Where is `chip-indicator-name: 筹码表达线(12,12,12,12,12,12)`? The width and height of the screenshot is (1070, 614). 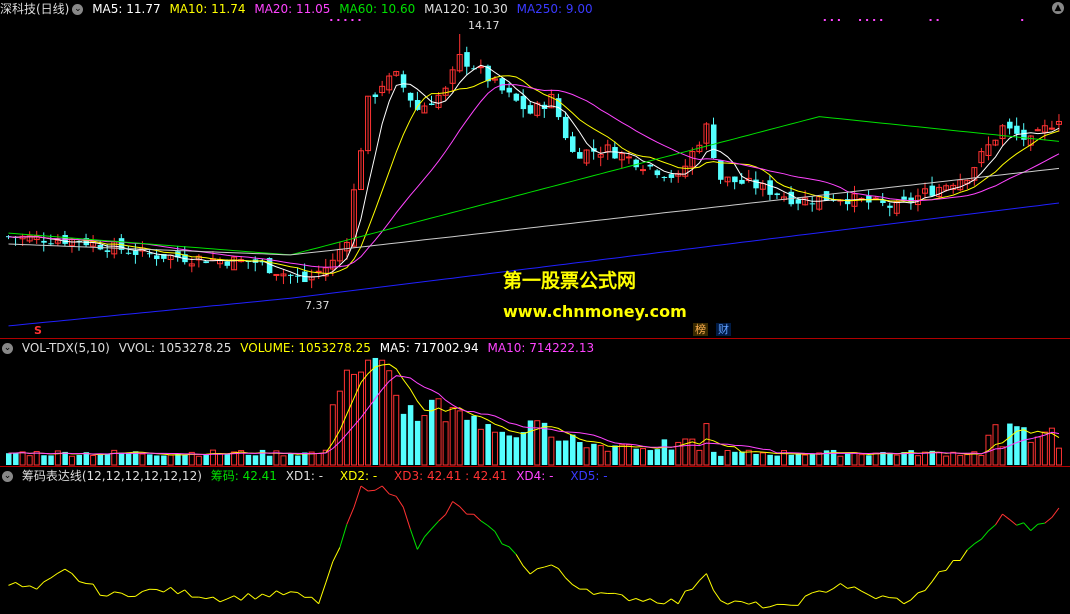 chip-indicator-name: 筹码表达线(12,12,12,12,12,12) is located at coordinates (112, 476).